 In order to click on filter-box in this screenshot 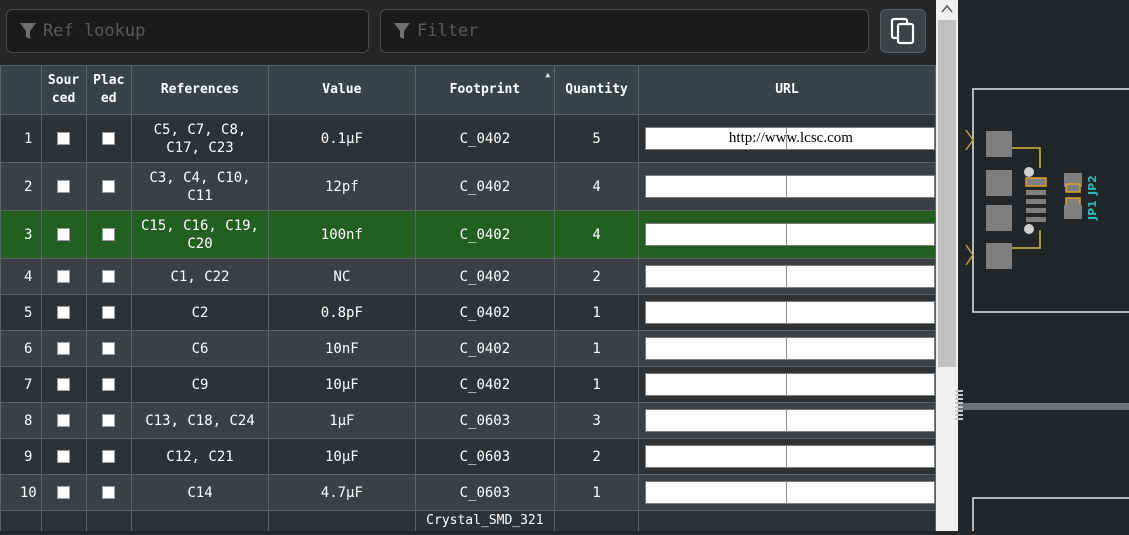, I will do `click(624, 31)`.